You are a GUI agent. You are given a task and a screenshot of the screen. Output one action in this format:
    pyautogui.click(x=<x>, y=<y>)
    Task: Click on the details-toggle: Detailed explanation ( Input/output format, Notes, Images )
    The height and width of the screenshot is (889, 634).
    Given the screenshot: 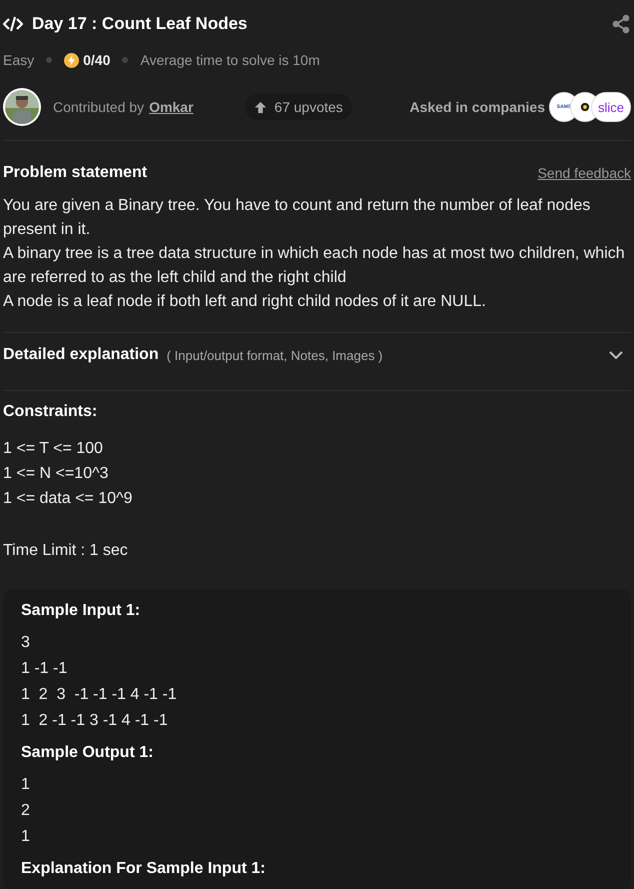 What is the action you would take?
    pyautogui.click(x=317, y=355)
    